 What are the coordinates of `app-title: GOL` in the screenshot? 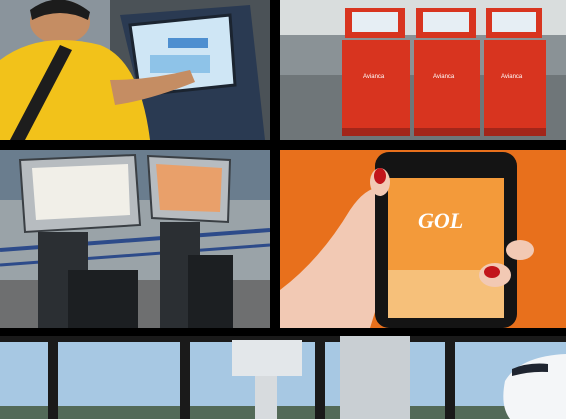 It's located at (440, 220).